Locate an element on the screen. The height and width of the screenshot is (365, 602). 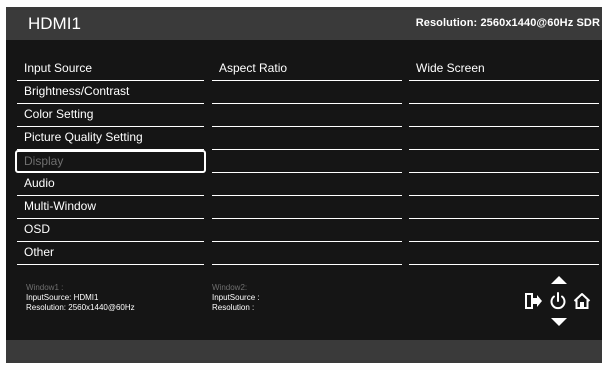
resolution-text: Resolution: 2560x1440@60Hz SDR is located at coordinates (507, 23).